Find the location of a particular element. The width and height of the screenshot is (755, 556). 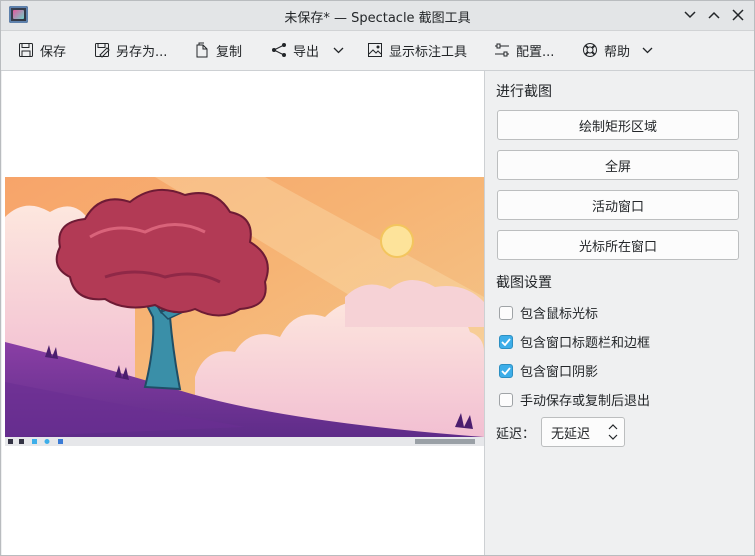

help-lifebuoy-icon is located at coordinates (590, 50).